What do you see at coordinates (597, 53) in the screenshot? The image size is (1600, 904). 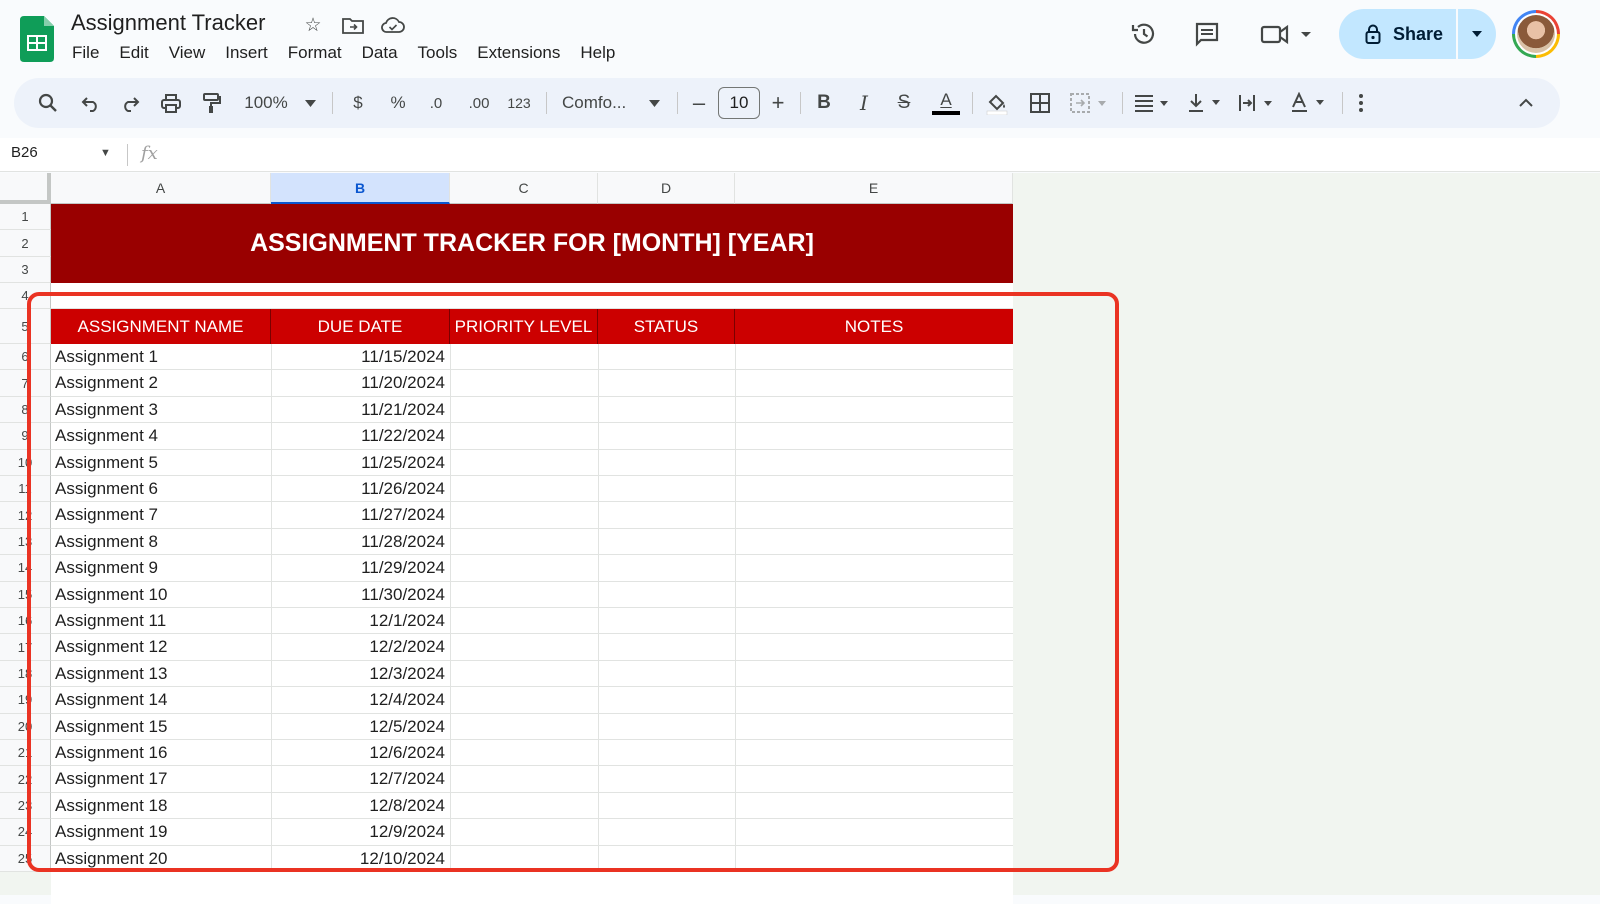 I see `menu-help: Help` at bounding box center [597, 53].